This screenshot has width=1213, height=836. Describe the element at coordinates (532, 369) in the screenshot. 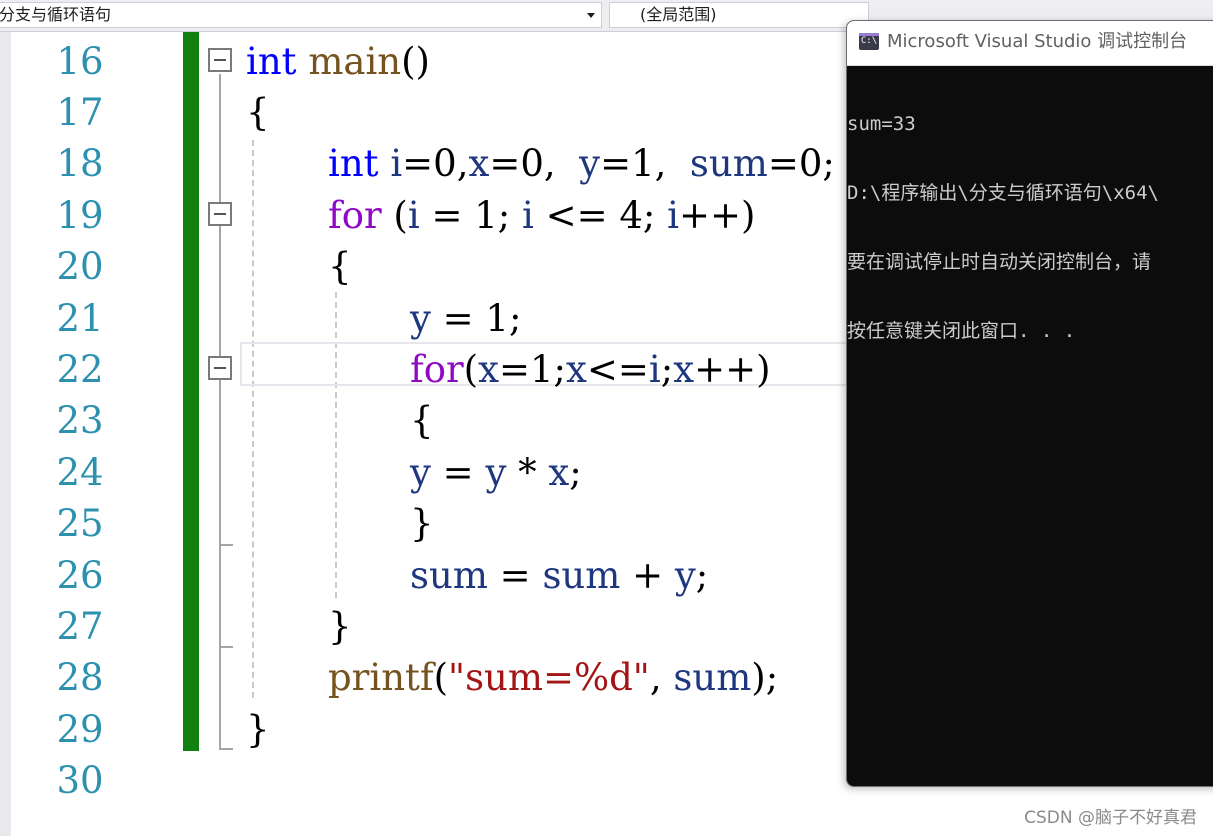

I see `code-text: =1;` at that location.